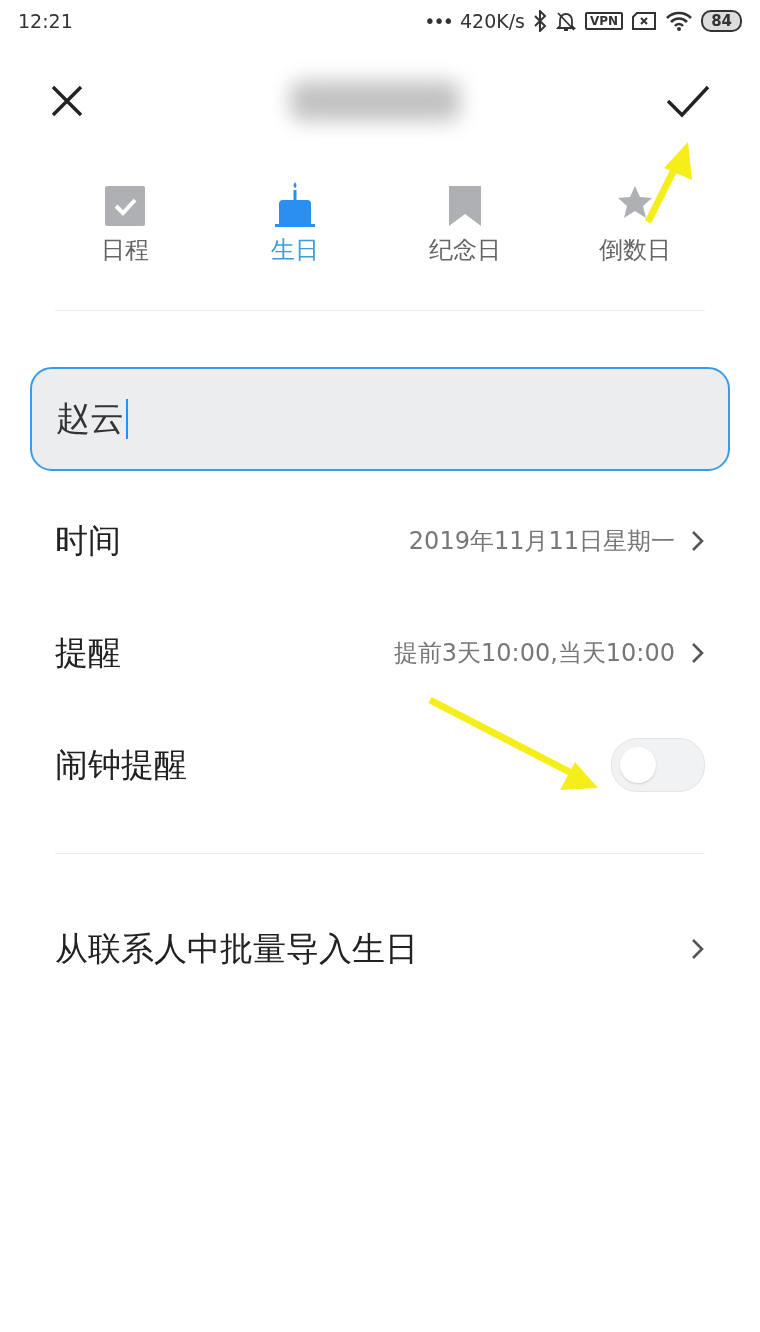 This screenshot has width=760, height=1332. Describe the element at coordinates (121, 764) in the screenshot. I see `row-label: 闹钟提醒` at that location.